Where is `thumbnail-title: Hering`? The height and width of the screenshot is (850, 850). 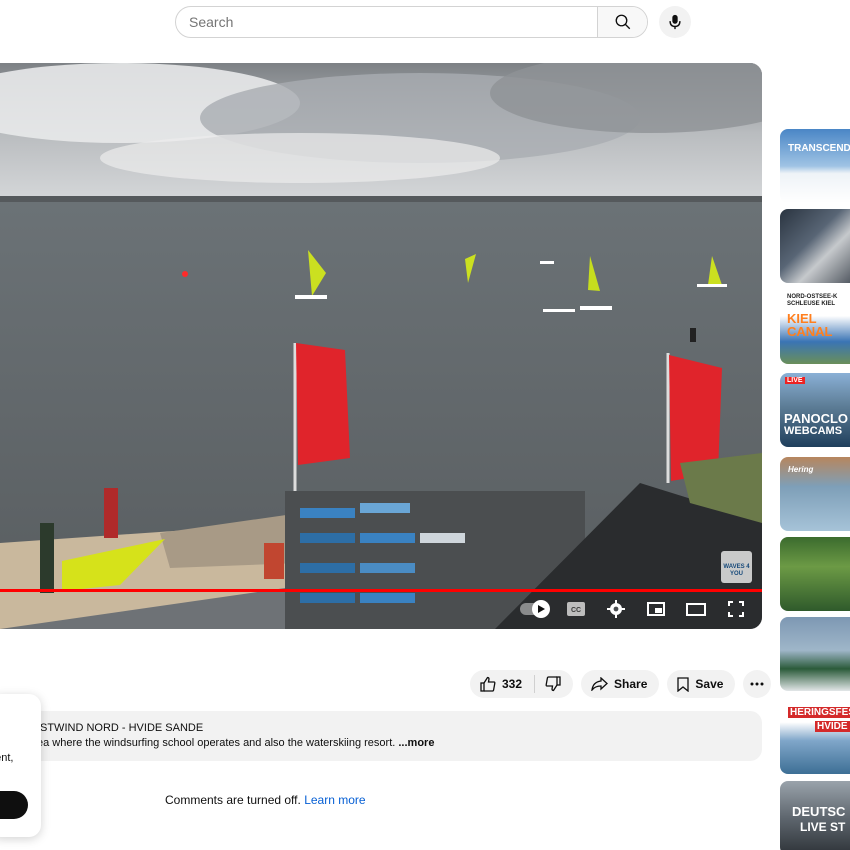 thumbnail-title: Hering is located at coordinates (801, 469).